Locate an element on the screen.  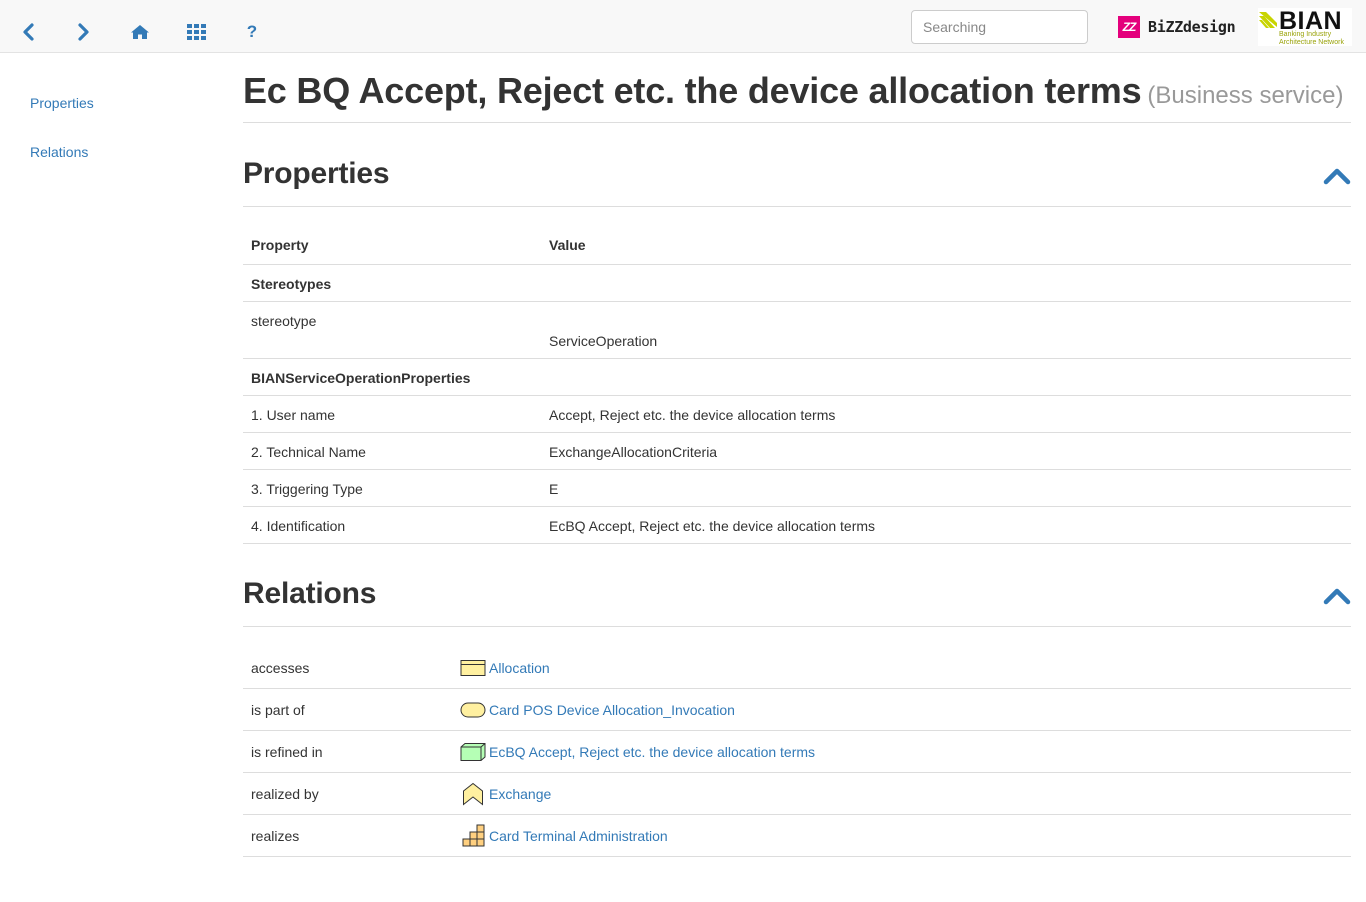
grid-icon is located at coordinates (196, 32).